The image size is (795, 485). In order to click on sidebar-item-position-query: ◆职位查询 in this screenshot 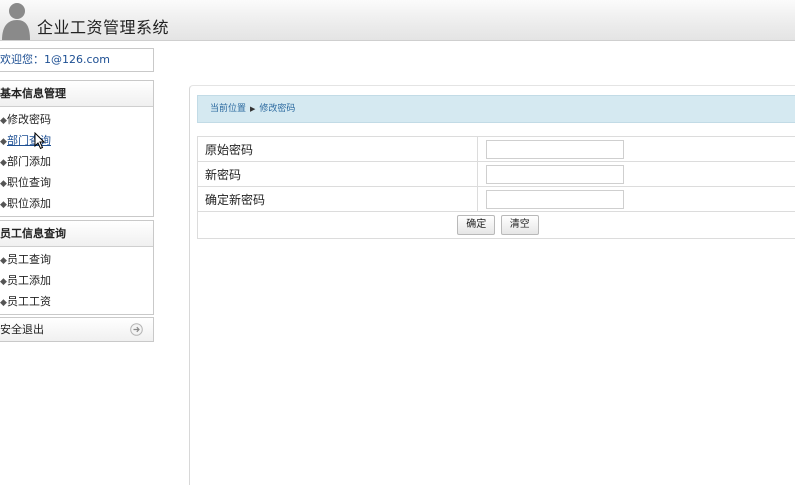, I will do `click(76, 182)`.